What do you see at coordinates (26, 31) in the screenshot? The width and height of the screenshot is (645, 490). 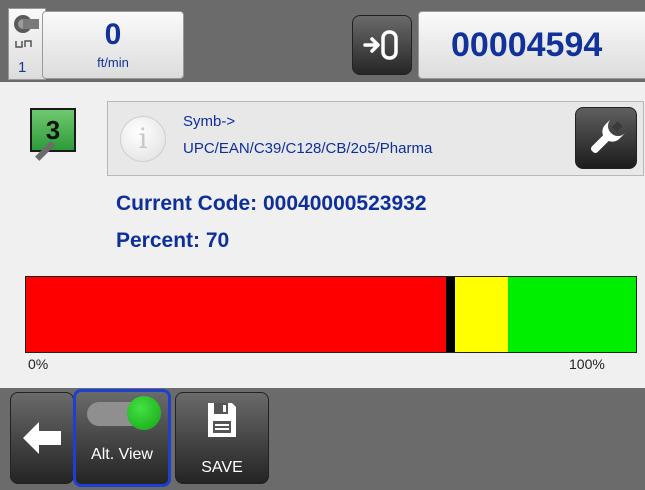 I see `encoder-icon` at bounding box center [26, 31].